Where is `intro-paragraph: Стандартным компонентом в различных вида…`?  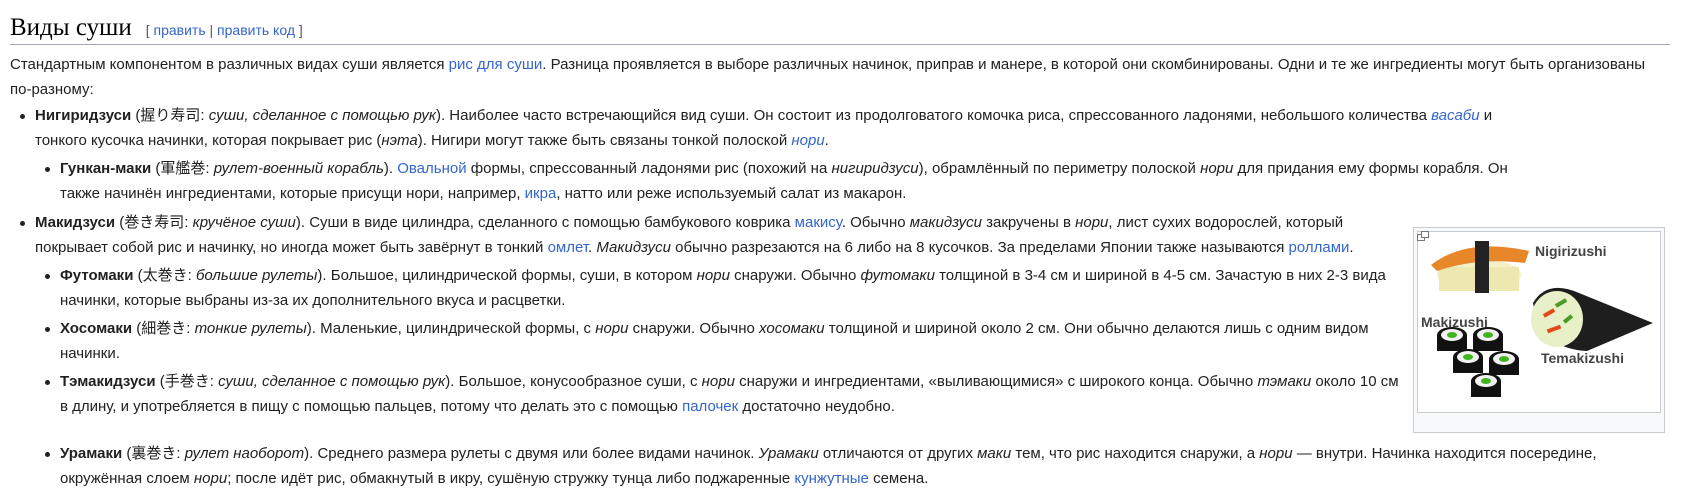
intro-paragraph: Стандартным компонентом в различных вида… is located at coordinates (830, 77).